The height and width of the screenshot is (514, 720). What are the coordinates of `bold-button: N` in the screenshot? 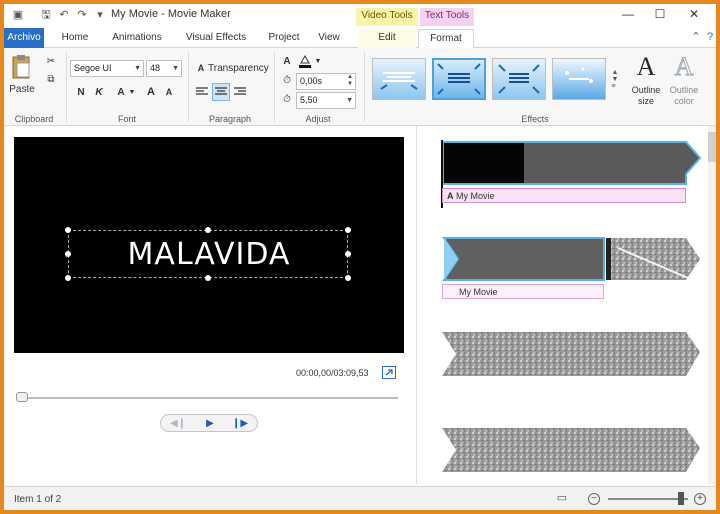 It's located at (81, 92).